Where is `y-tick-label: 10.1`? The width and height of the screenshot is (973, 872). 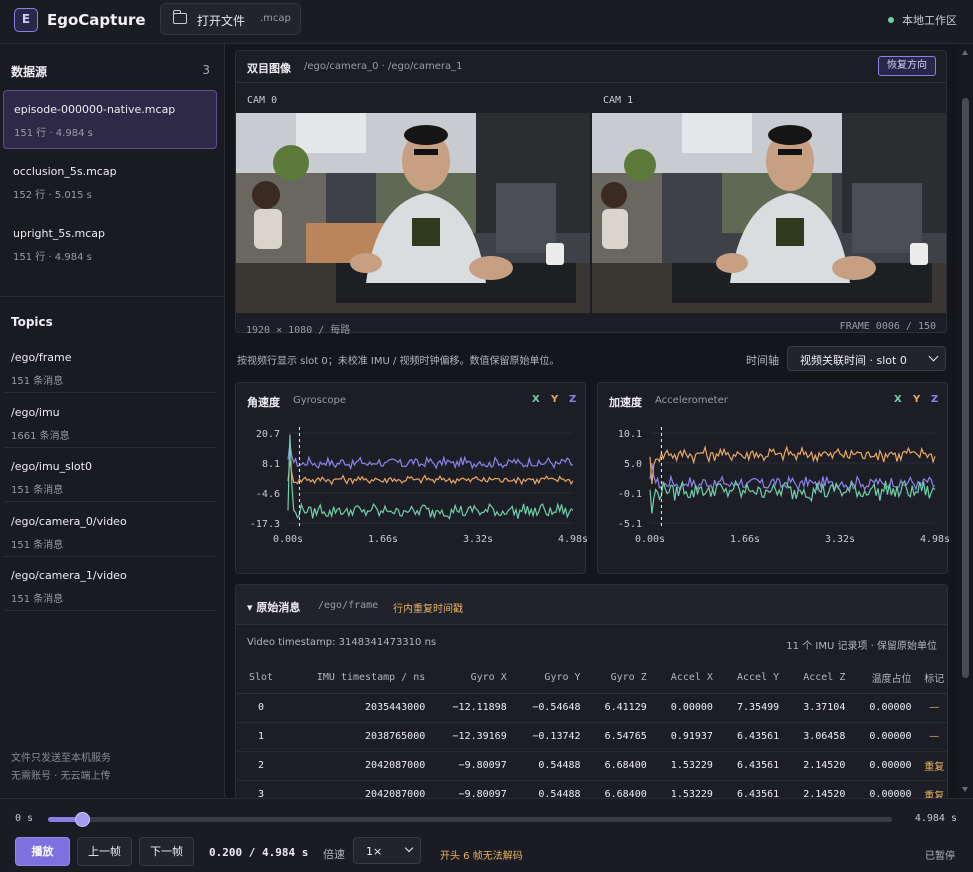 y-tick-label: 10.1 is located at coordinates (630, 434).